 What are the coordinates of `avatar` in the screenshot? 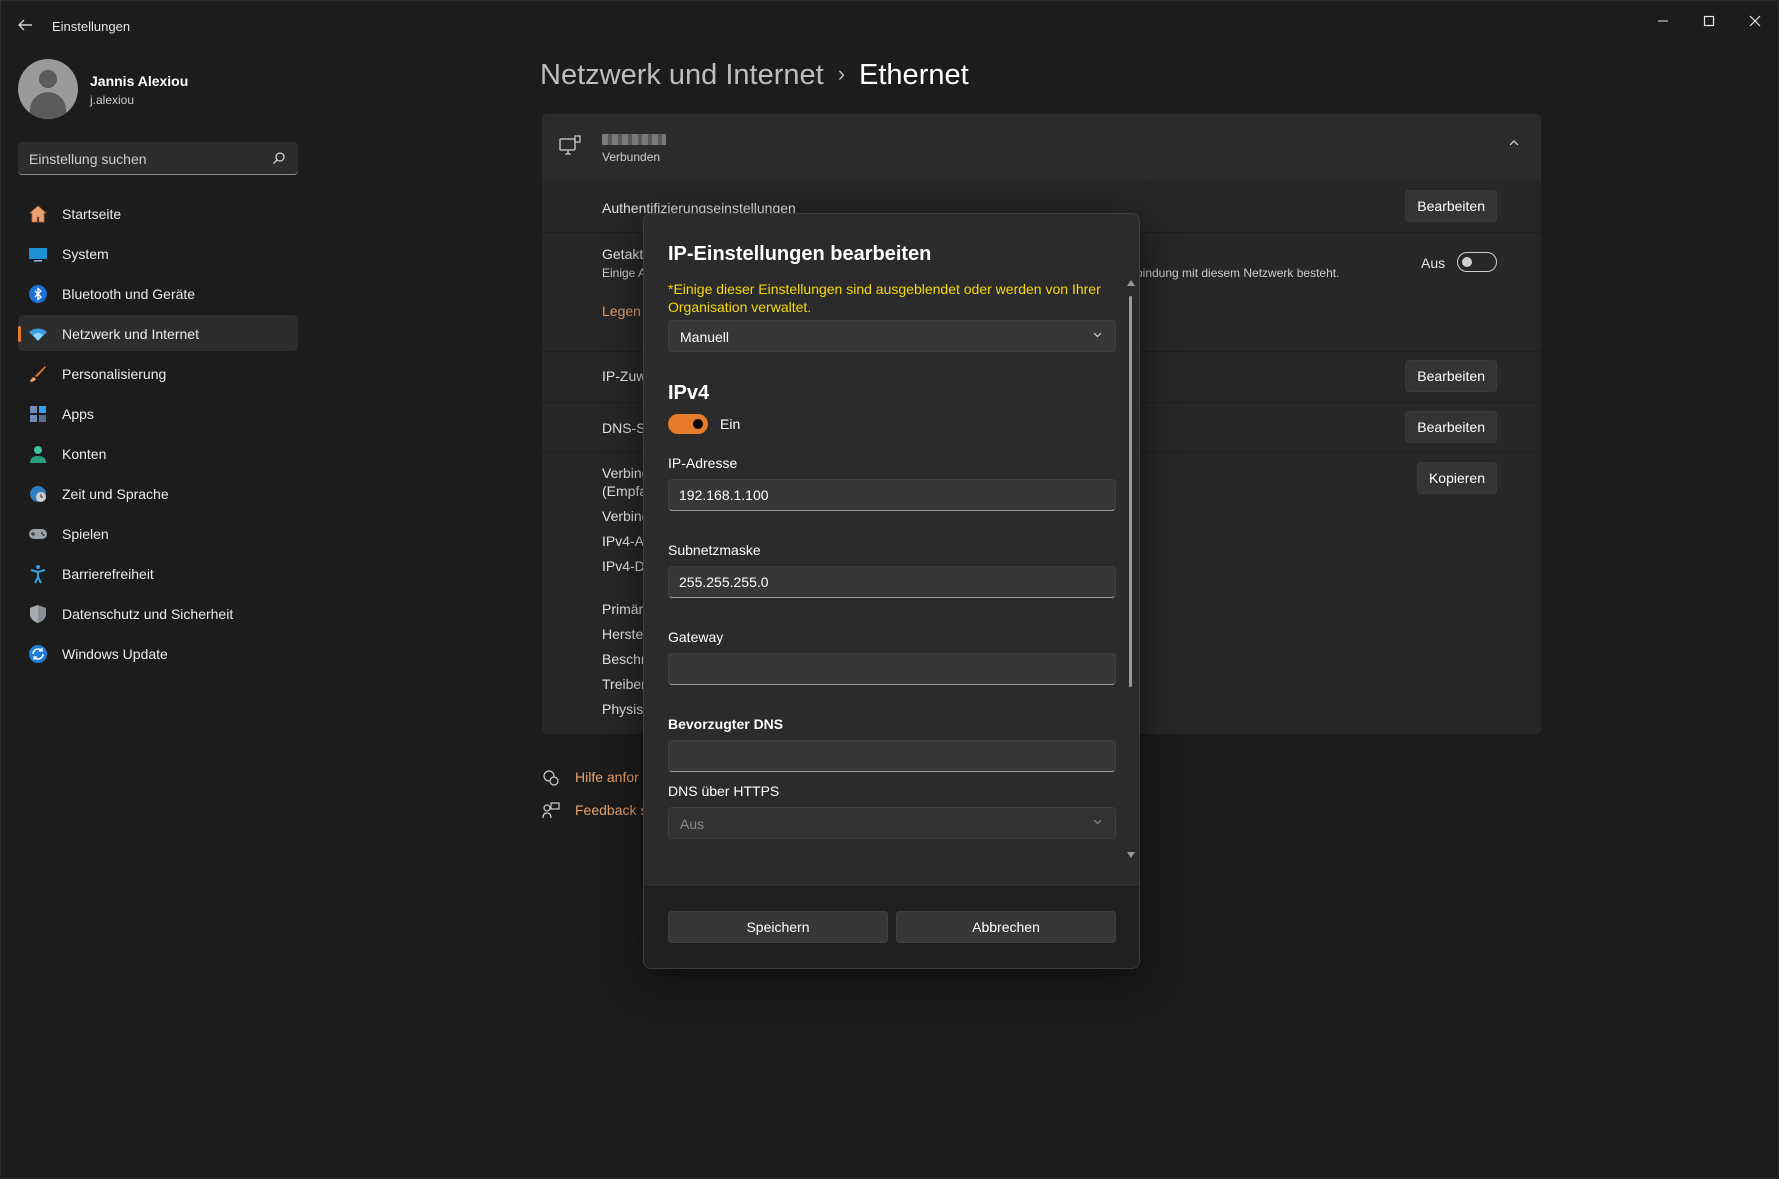 It's located at (48, 89).